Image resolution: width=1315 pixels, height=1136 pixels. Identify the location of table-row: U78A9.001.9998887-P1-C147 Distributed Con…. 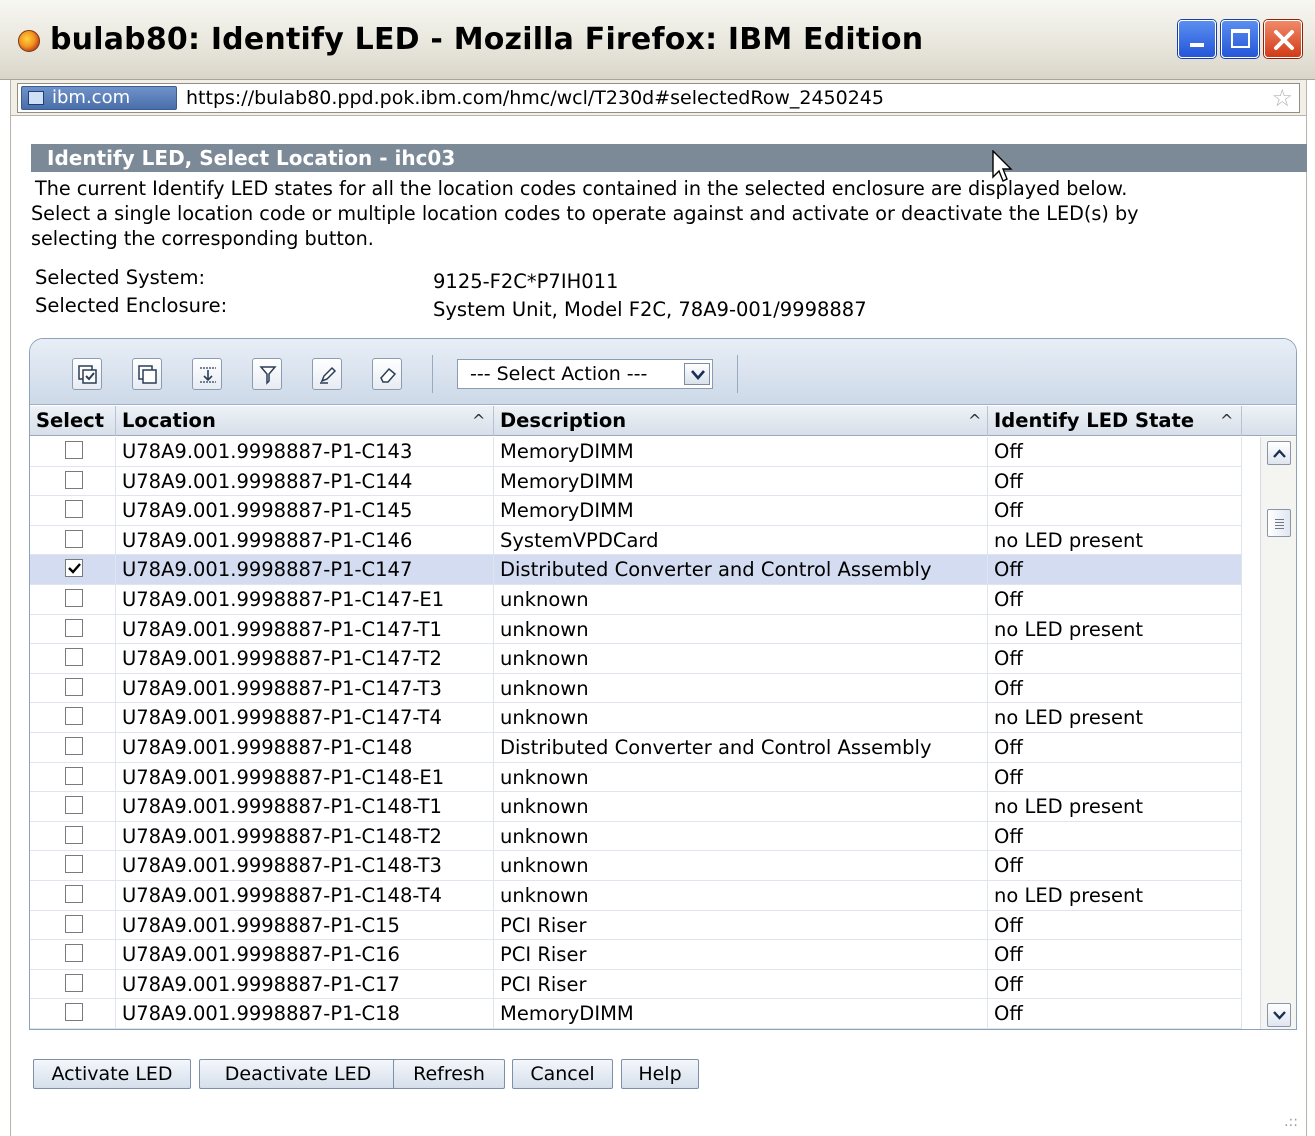
(636, 570).